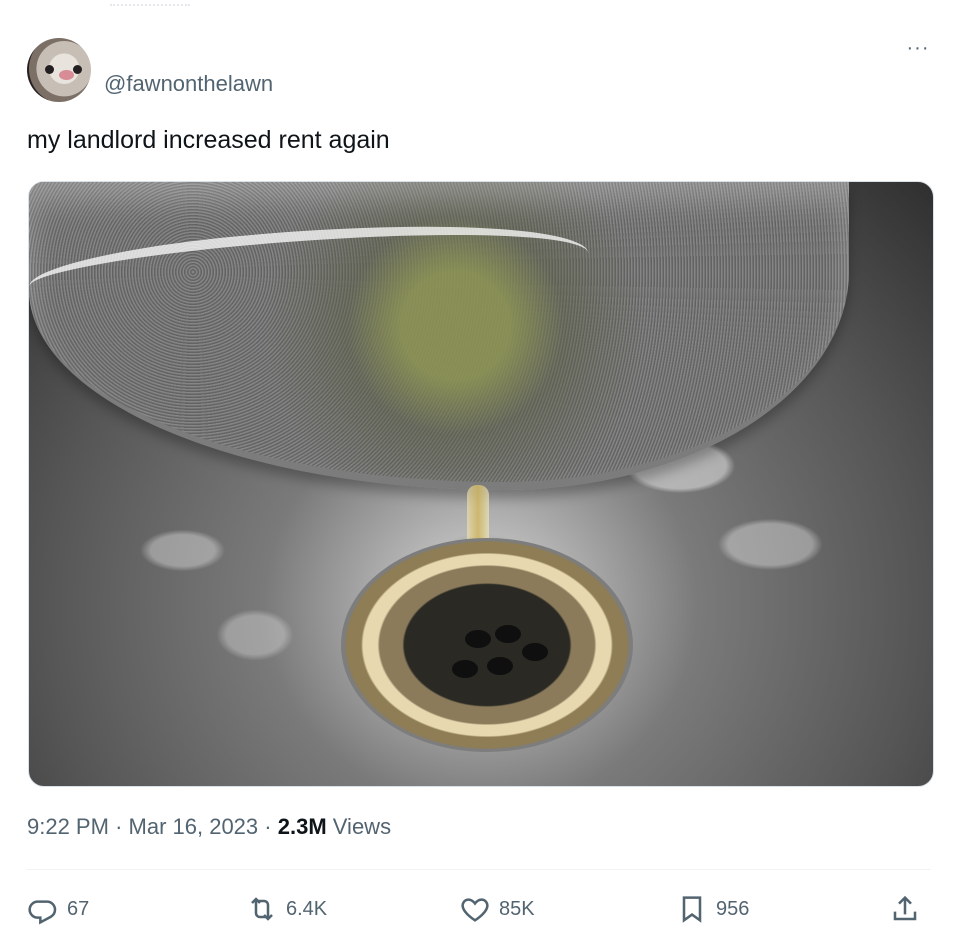 The height and width of the screenshot is (952, 974). What do you see at coordinates (362, 826) in the screenshot?
I see `views-label: Views` at bounding box center [362, 826].